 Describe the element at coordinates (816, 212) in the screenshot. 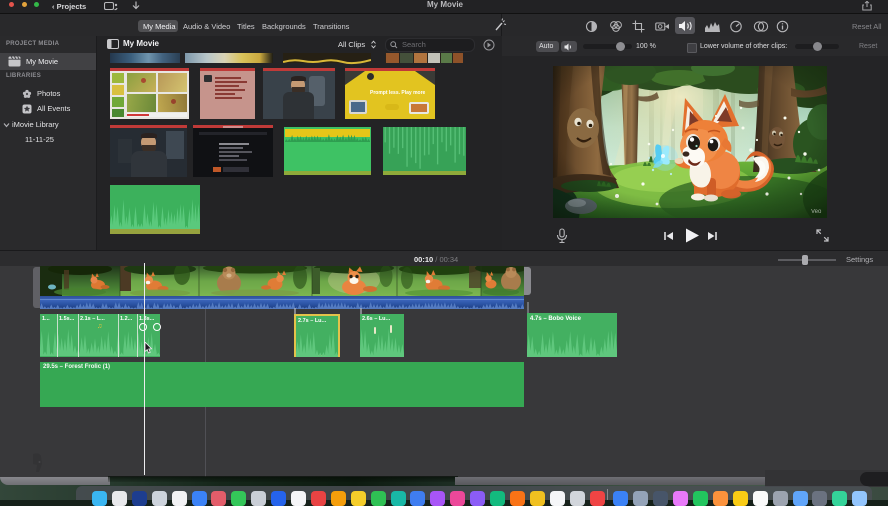

I see `svg-text: Veo` at that location.